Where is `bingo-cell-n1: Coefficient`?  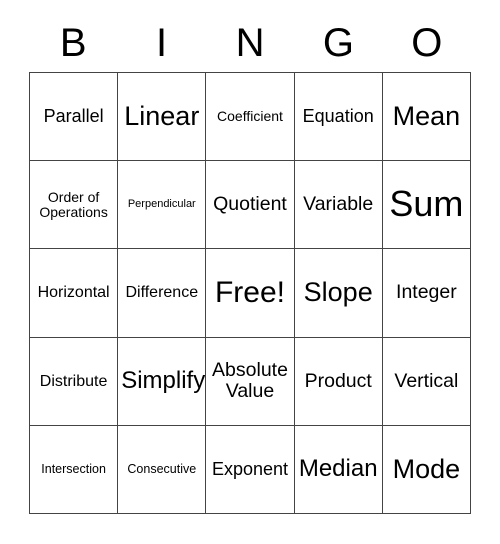
bingo-cell-n1: Coefficient is located at coordinates (250, 117).